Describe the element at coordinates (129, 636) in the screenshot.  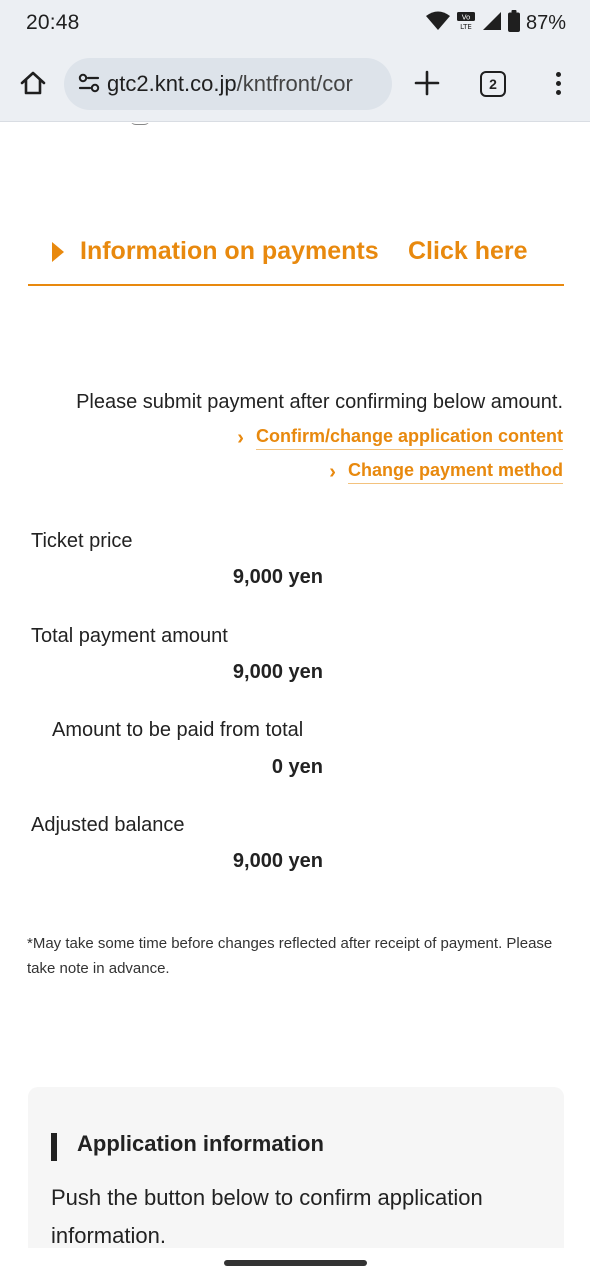
I see `total-payment-label: Total payment amount` at that location.